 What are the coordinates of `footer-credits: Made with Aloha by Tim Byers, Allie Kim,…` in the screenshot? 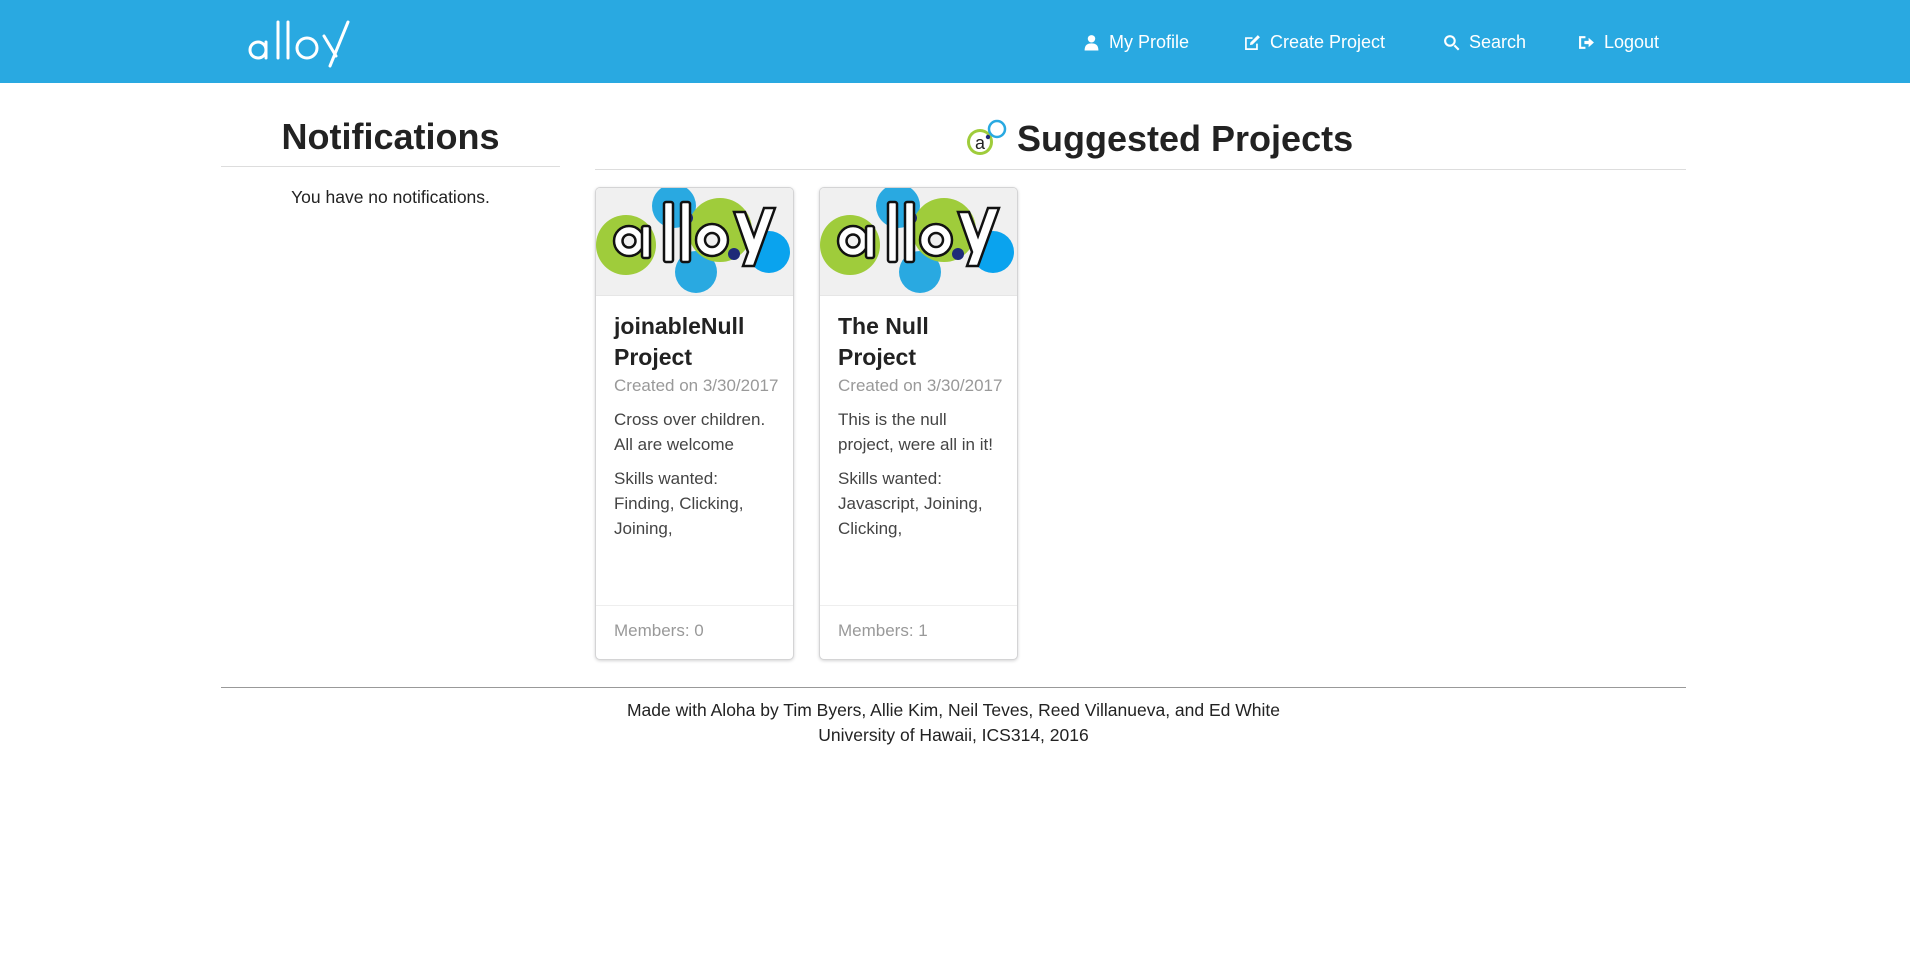 It's located at (953, 710).